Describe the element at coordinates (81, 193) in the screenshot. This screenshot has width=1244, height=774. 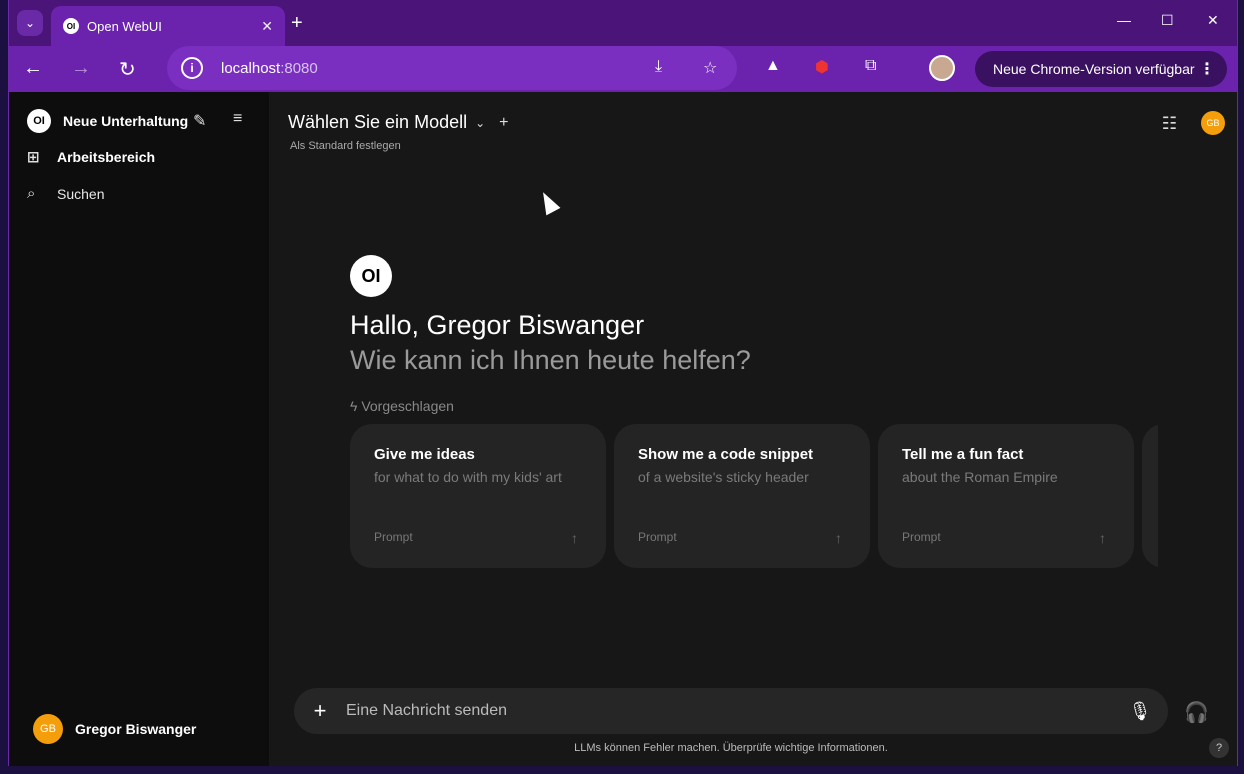
I see `sidebar-item-label: Suchen` at that location.